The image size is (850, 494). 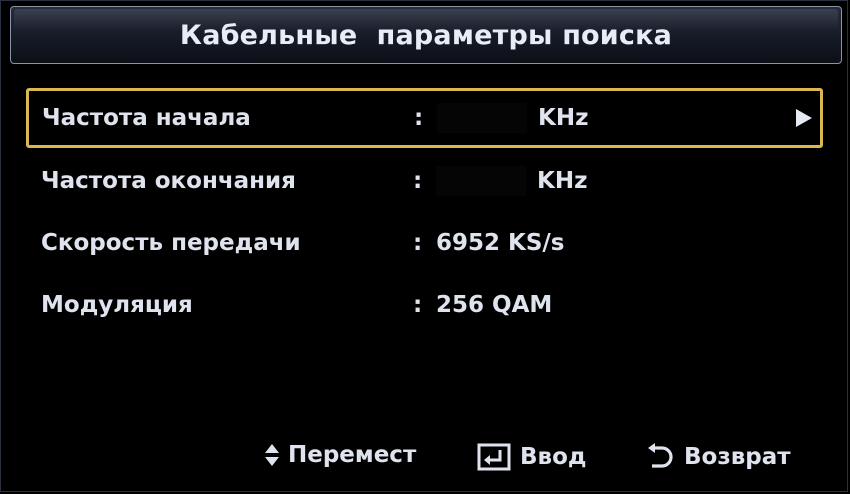 I want to click on setting-label: Частота окончания, so click(x=168, y=181).